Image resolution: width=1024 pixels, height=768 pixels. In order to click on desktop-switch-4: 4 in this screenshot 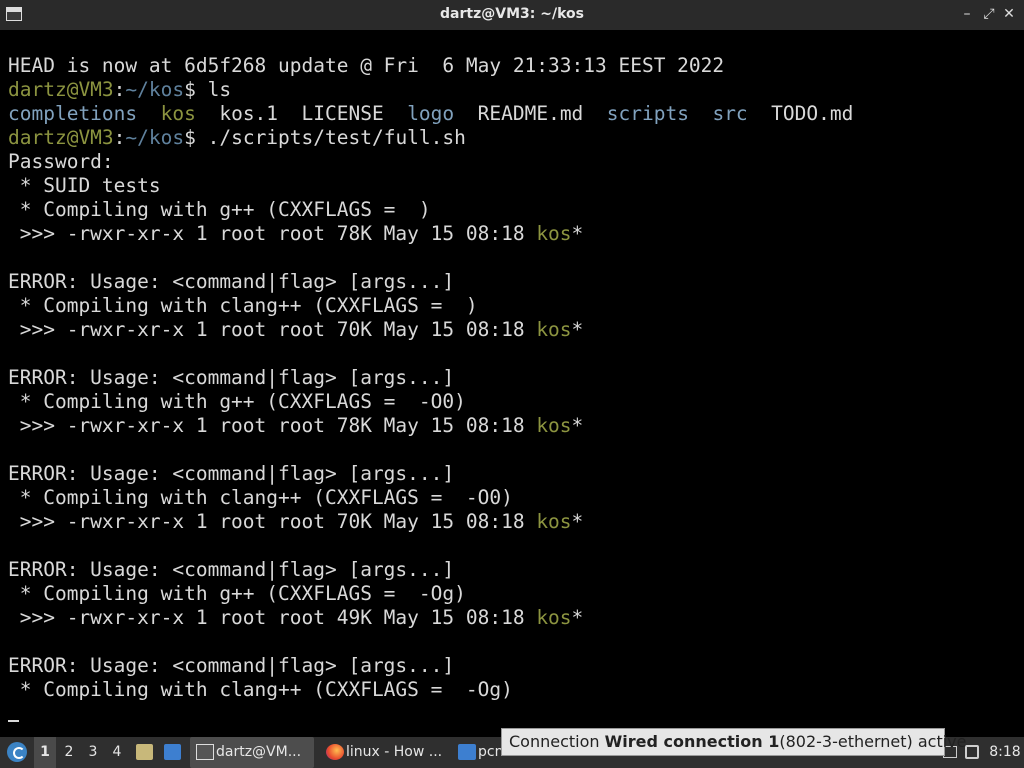, I will do `click(117, 752)`.